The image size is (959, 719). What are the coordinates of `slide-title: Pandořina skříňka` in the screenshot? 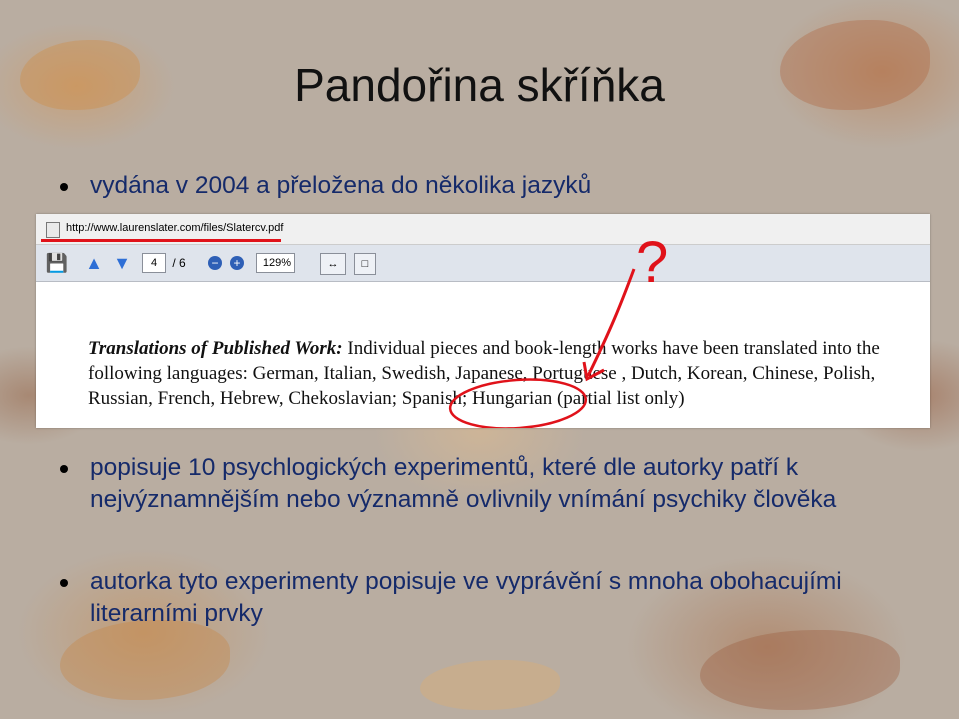 It's located at (479, 85).